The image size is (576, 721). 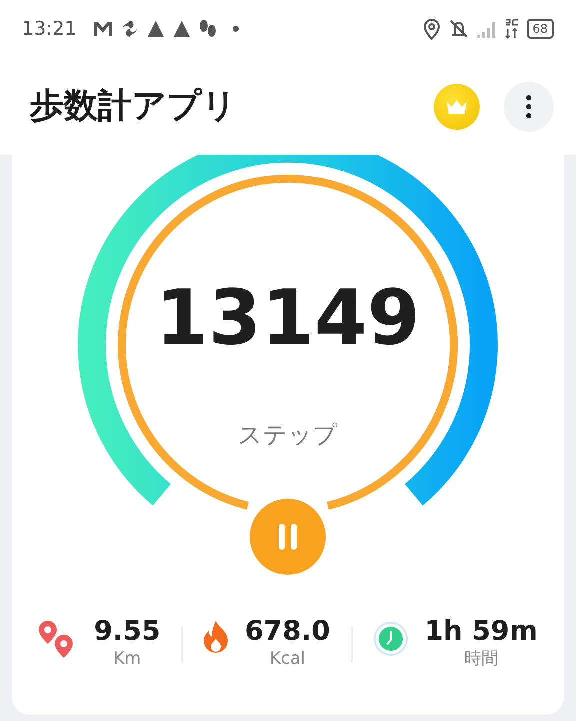 What do you see at coordinates (486, 29) in the screenshot?
I see `signal-icon` at bounding box center [486, 29].